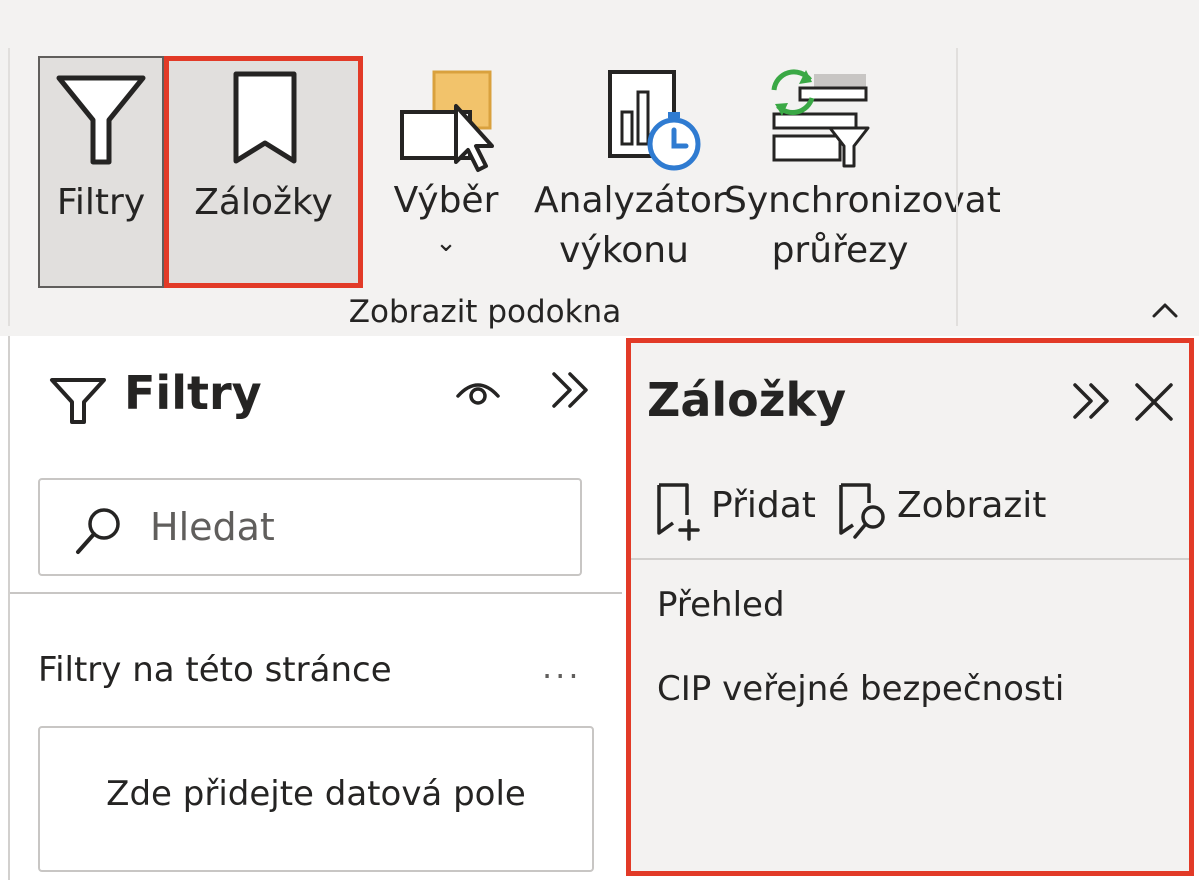  Describe the element at coordinates (678, 512) in the screenshot. I see `add-bookmark-icon` at that location.